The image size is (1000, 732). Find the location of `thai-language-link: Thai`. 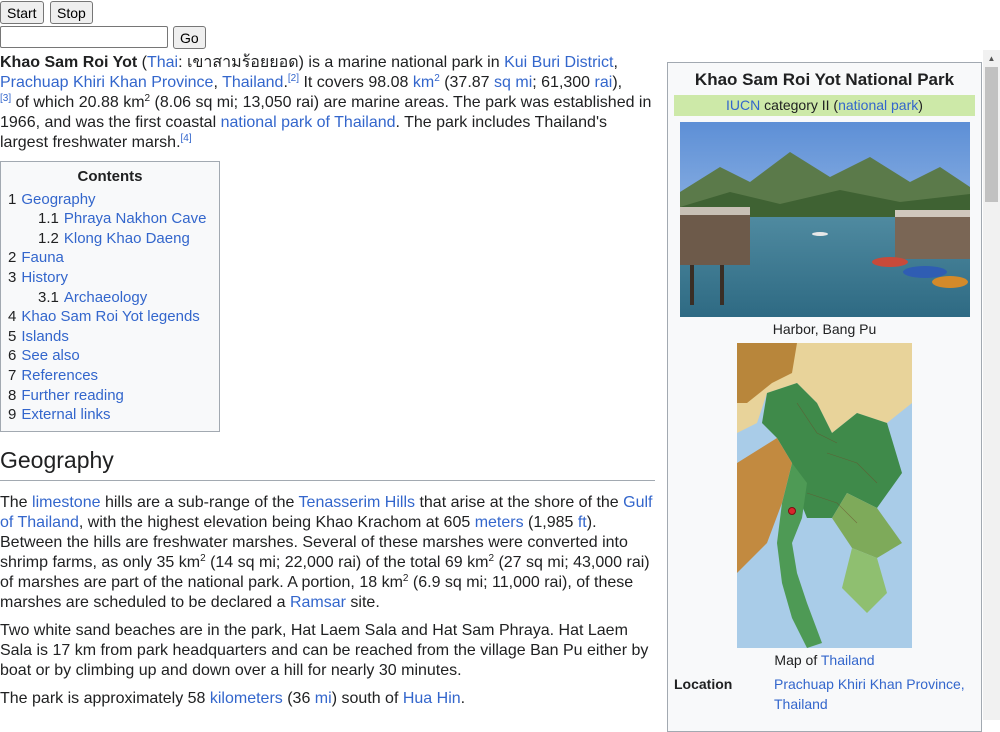

thai-language-link: Thai is located at coordinates (162, 62).